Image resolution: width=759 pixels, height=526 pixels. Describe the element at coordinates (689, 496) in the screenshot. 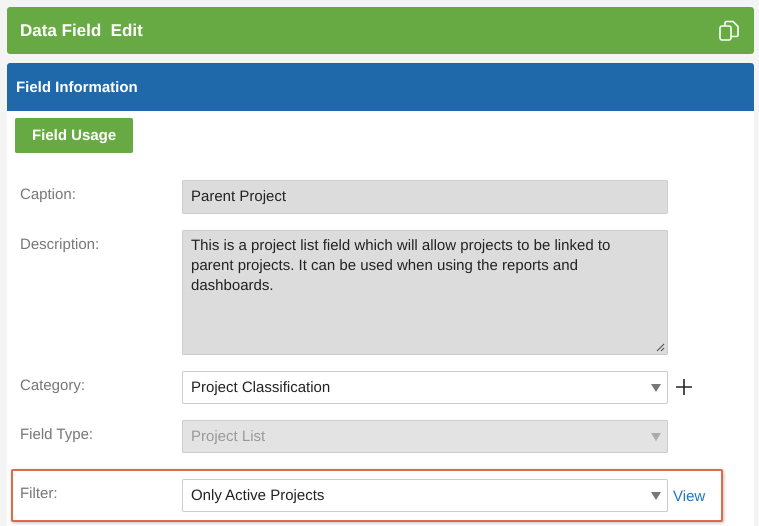

I see `view-link: View` at that location.